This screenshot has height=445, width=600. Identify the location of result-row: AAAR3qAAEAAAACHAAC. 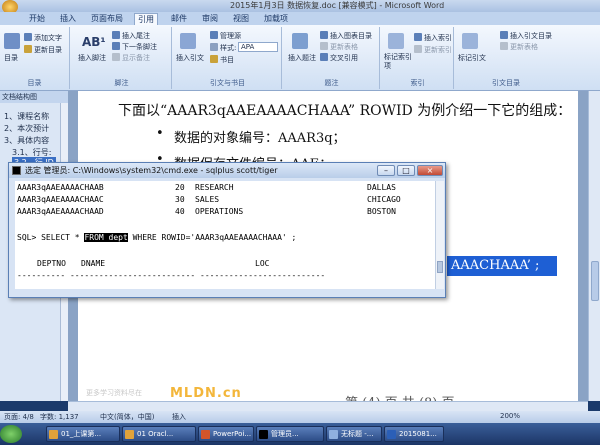
(60, 199).